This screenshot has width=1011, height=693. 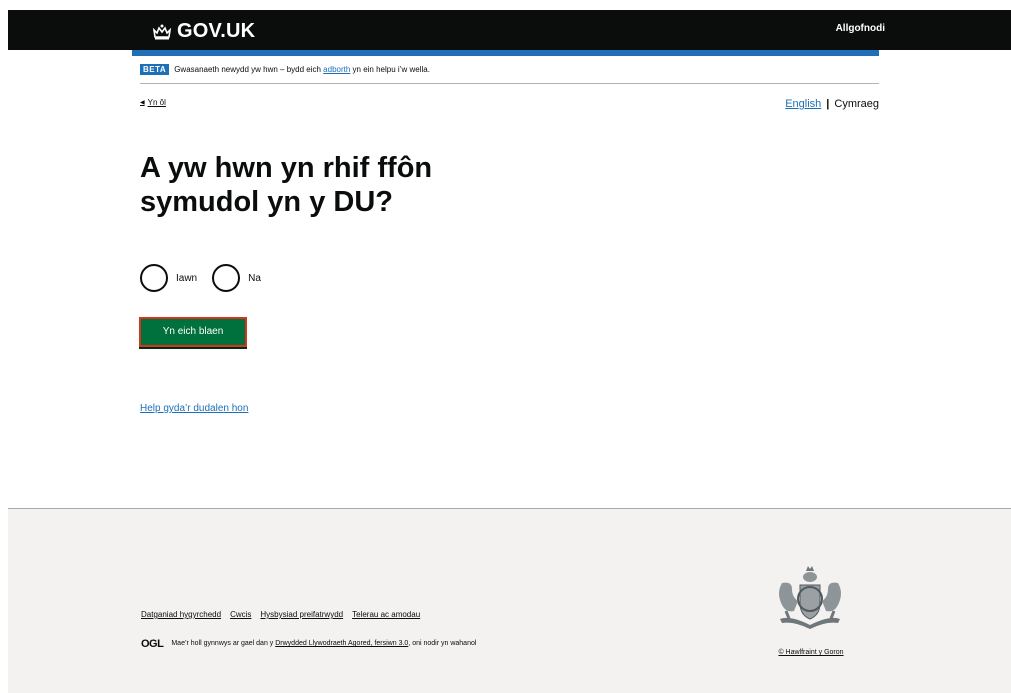 What do you see at coordinates (154, 278) in the screenshot?
I see `radio-yes-input` at bounding box center [154, 278].